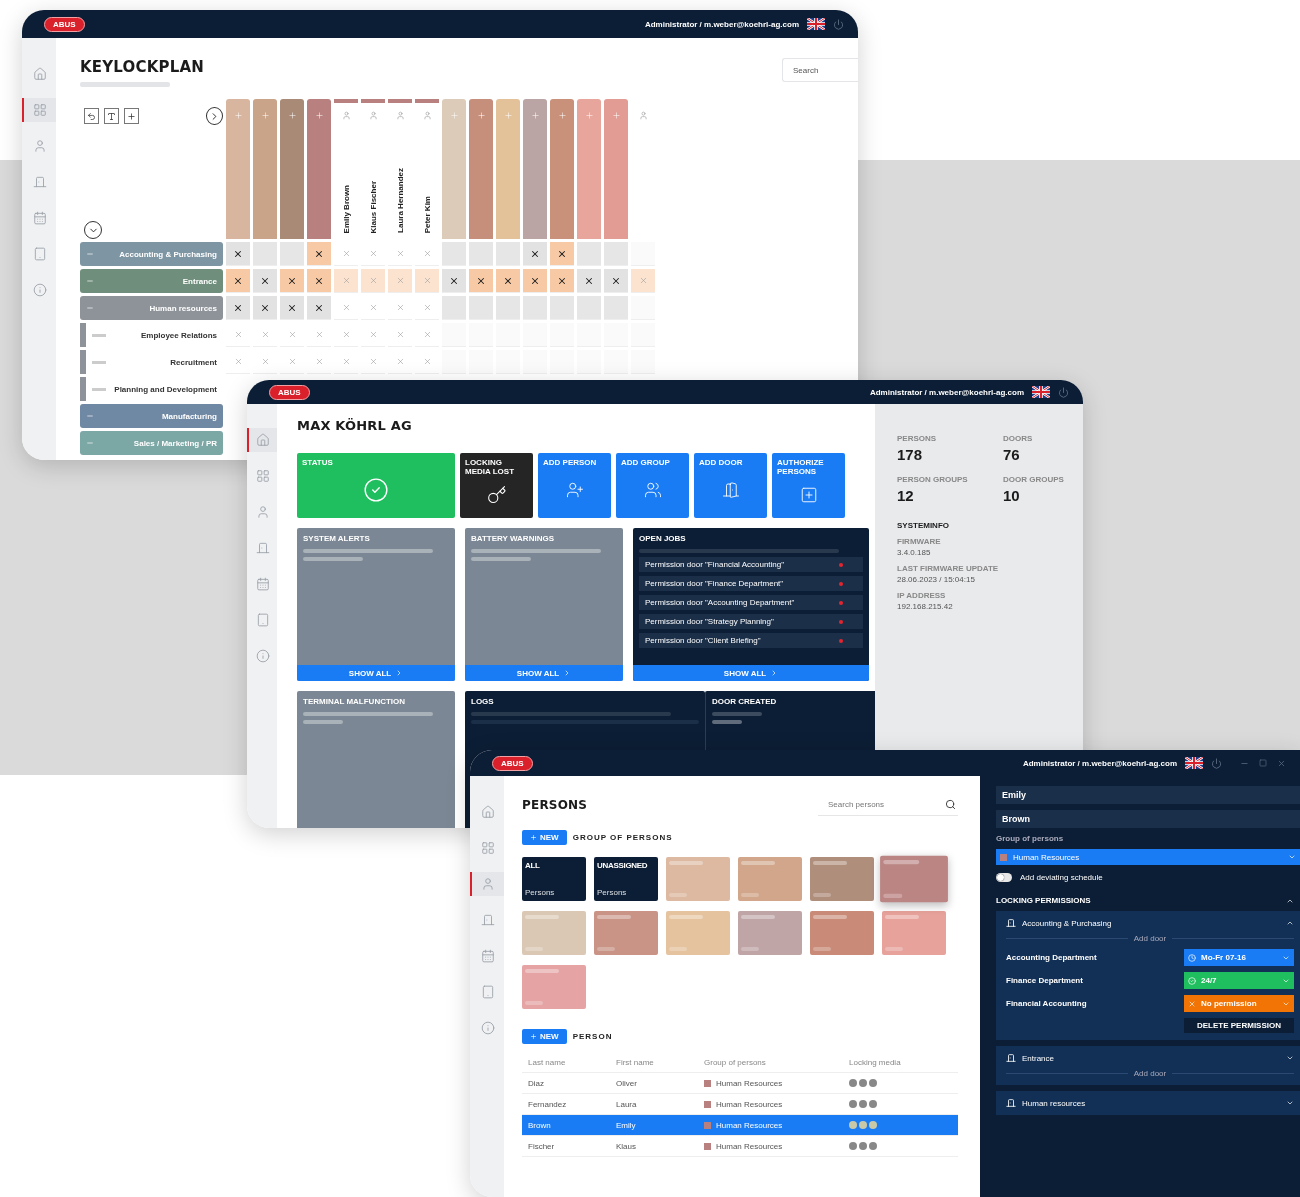 This screenshot has height=1197, width=1300. I want to click on dashboard-tile: ADD DOOR, so click(730, 485).